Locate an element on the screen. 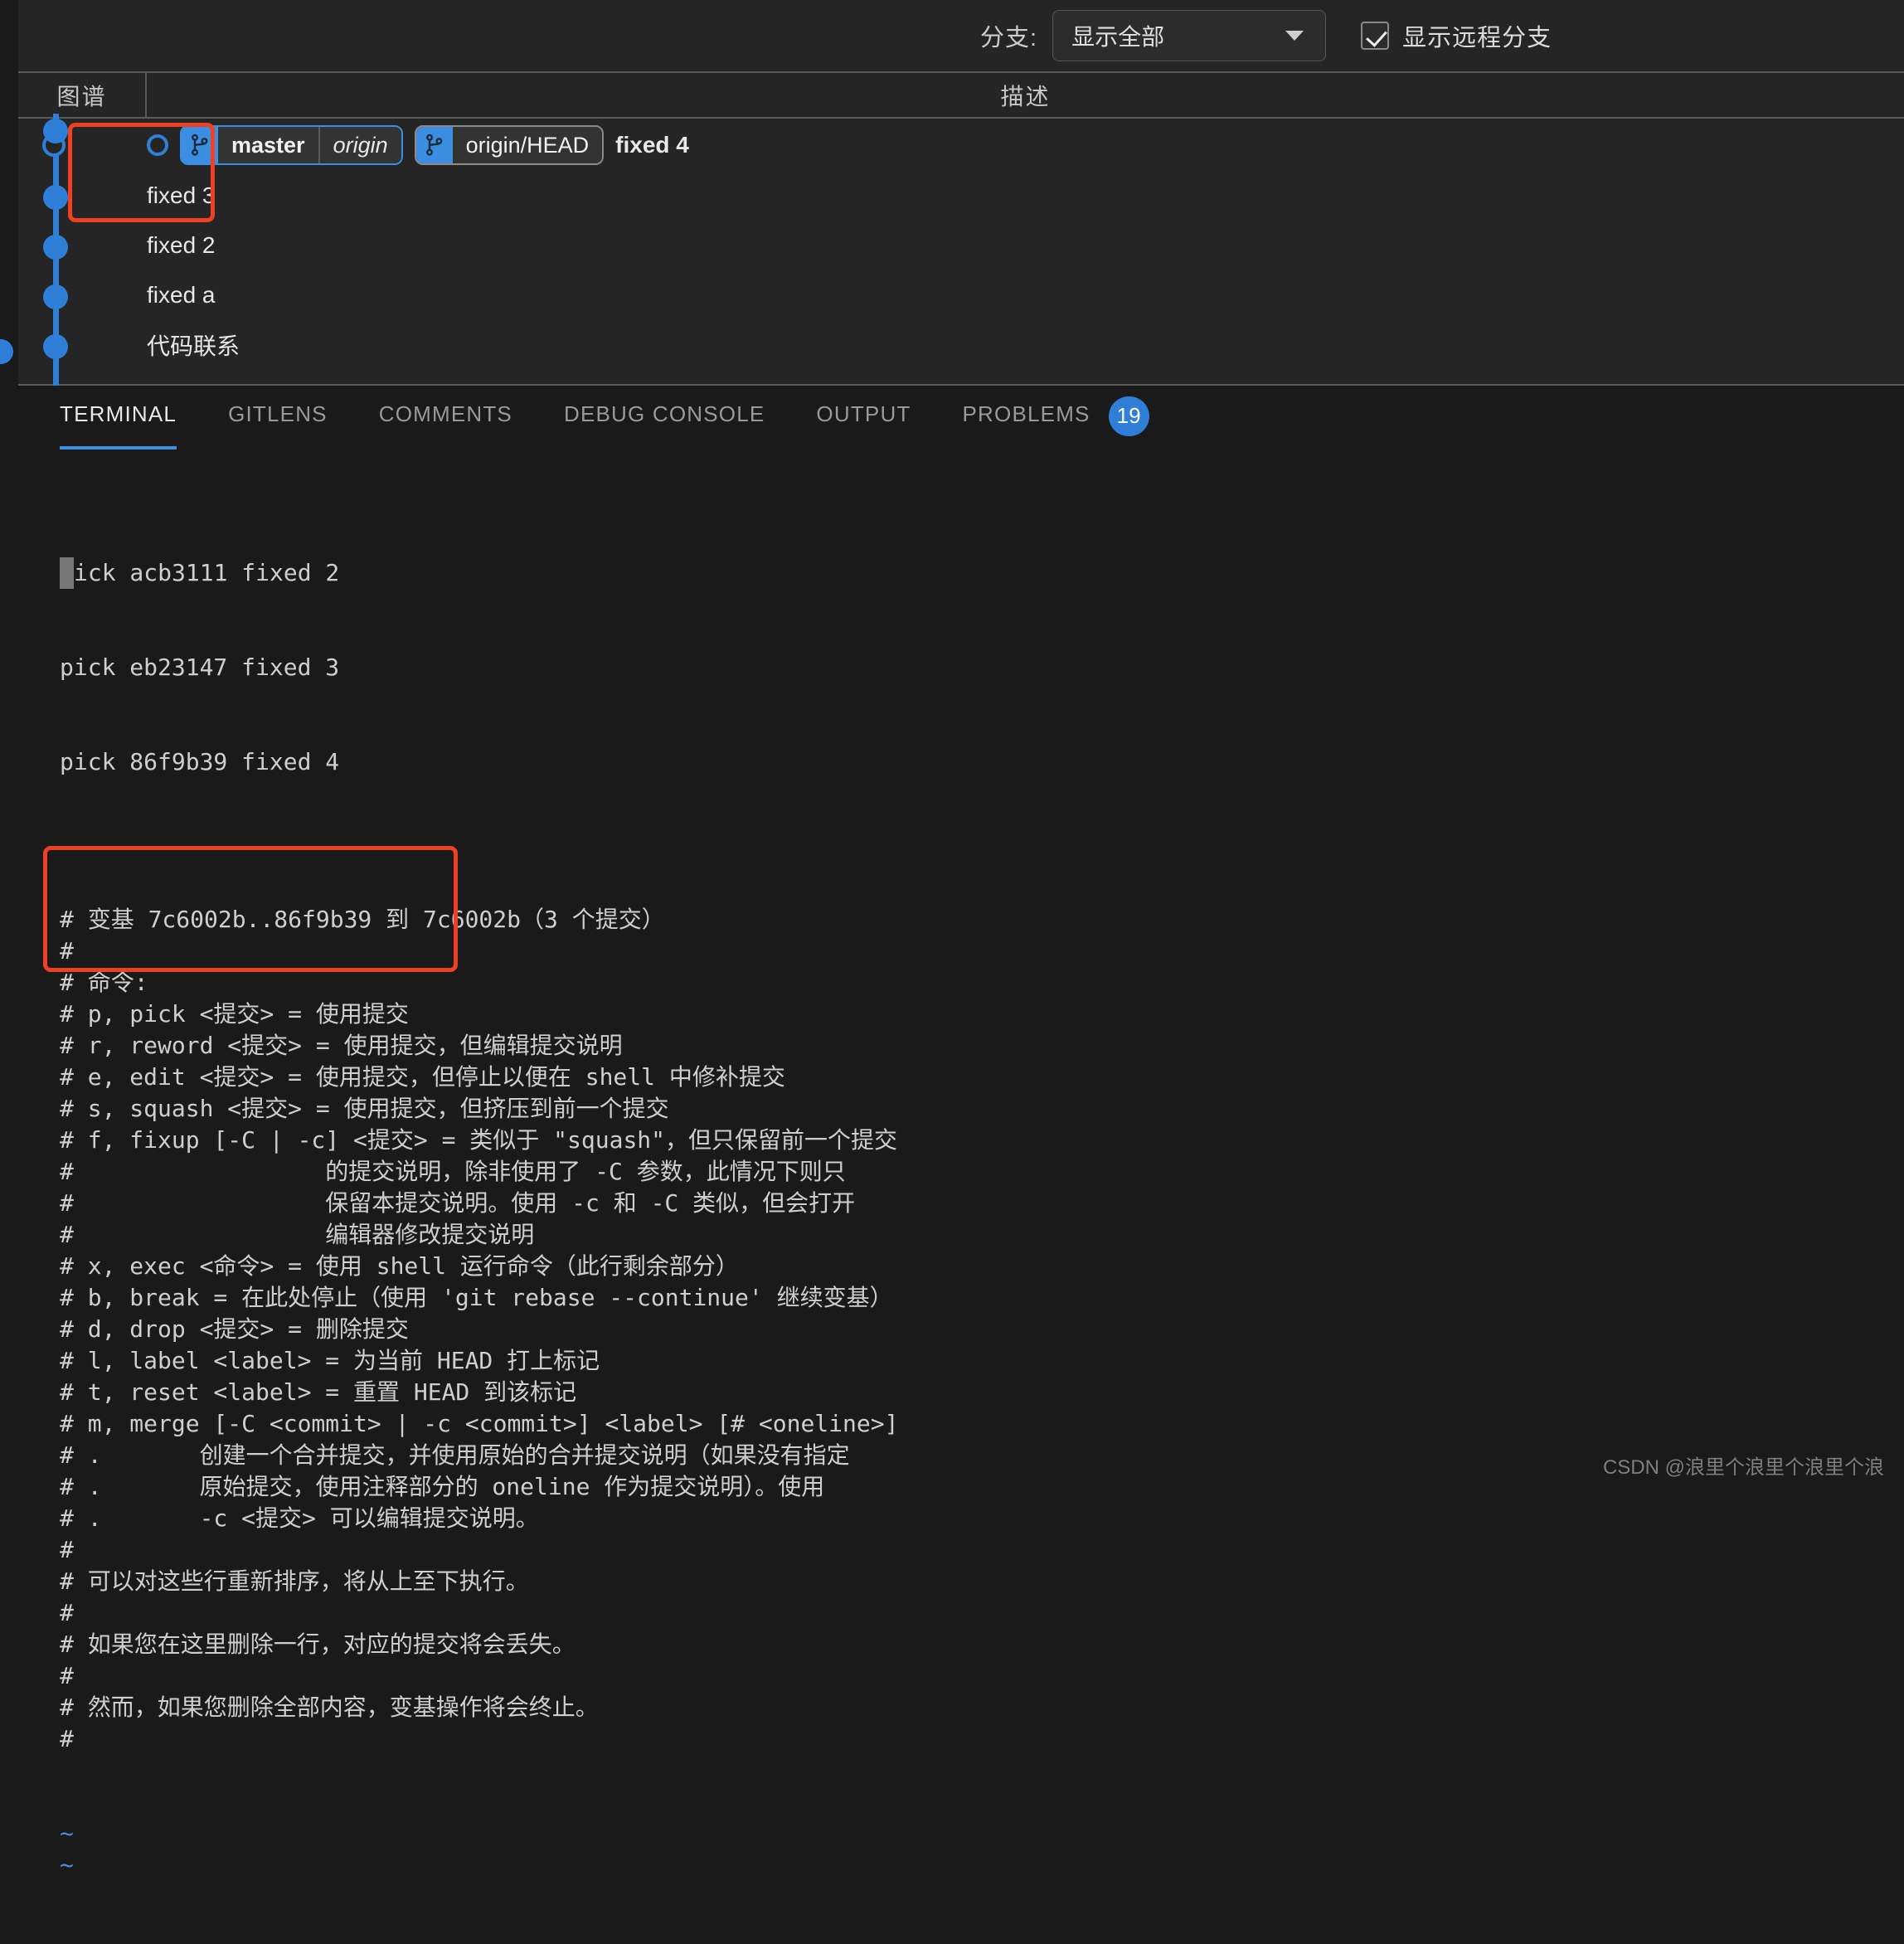  commit-subject: fixed 2 is located at coordinates (181, 245).